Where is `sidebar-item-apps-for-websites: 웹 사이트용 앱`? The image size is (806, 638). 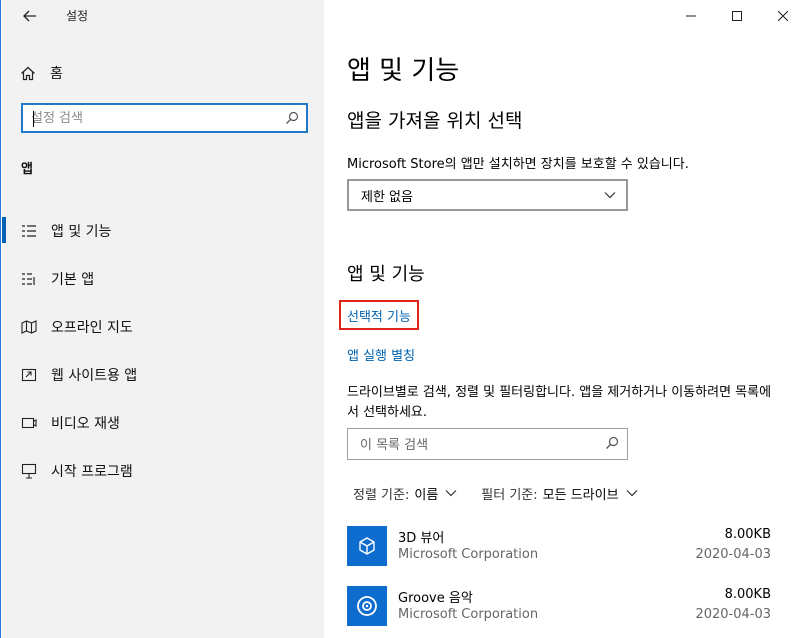
sidebar-item-apps-for-websites: 웹 사이트용 앱 is located at coordinates (163, 375).